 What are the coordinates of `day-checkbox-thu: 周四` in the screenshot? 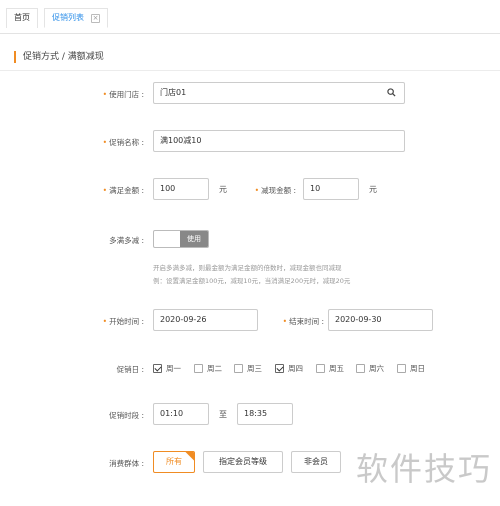 It's located at (289, 369).